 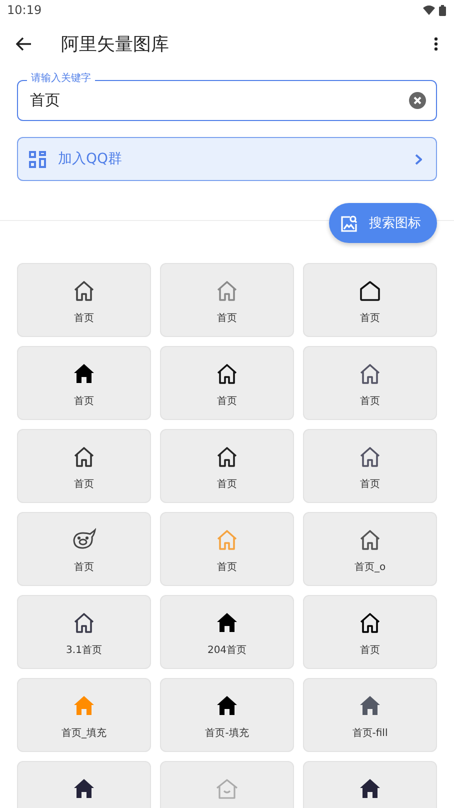 I want to click on icon-card: 3.1首页, so click(x=84, y=632).